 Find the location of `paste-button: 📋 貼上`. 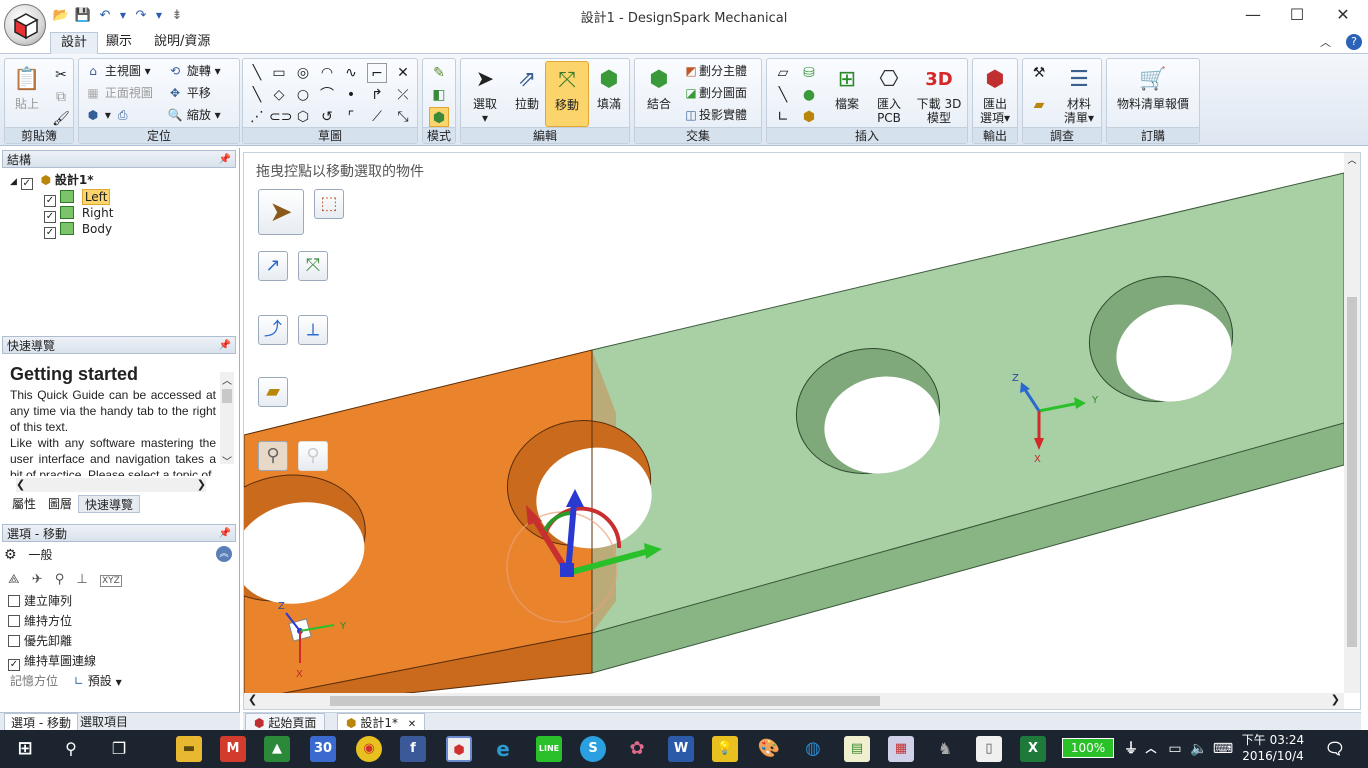

paste-button: 📋 貼上 is located at coordinates (27, 86).